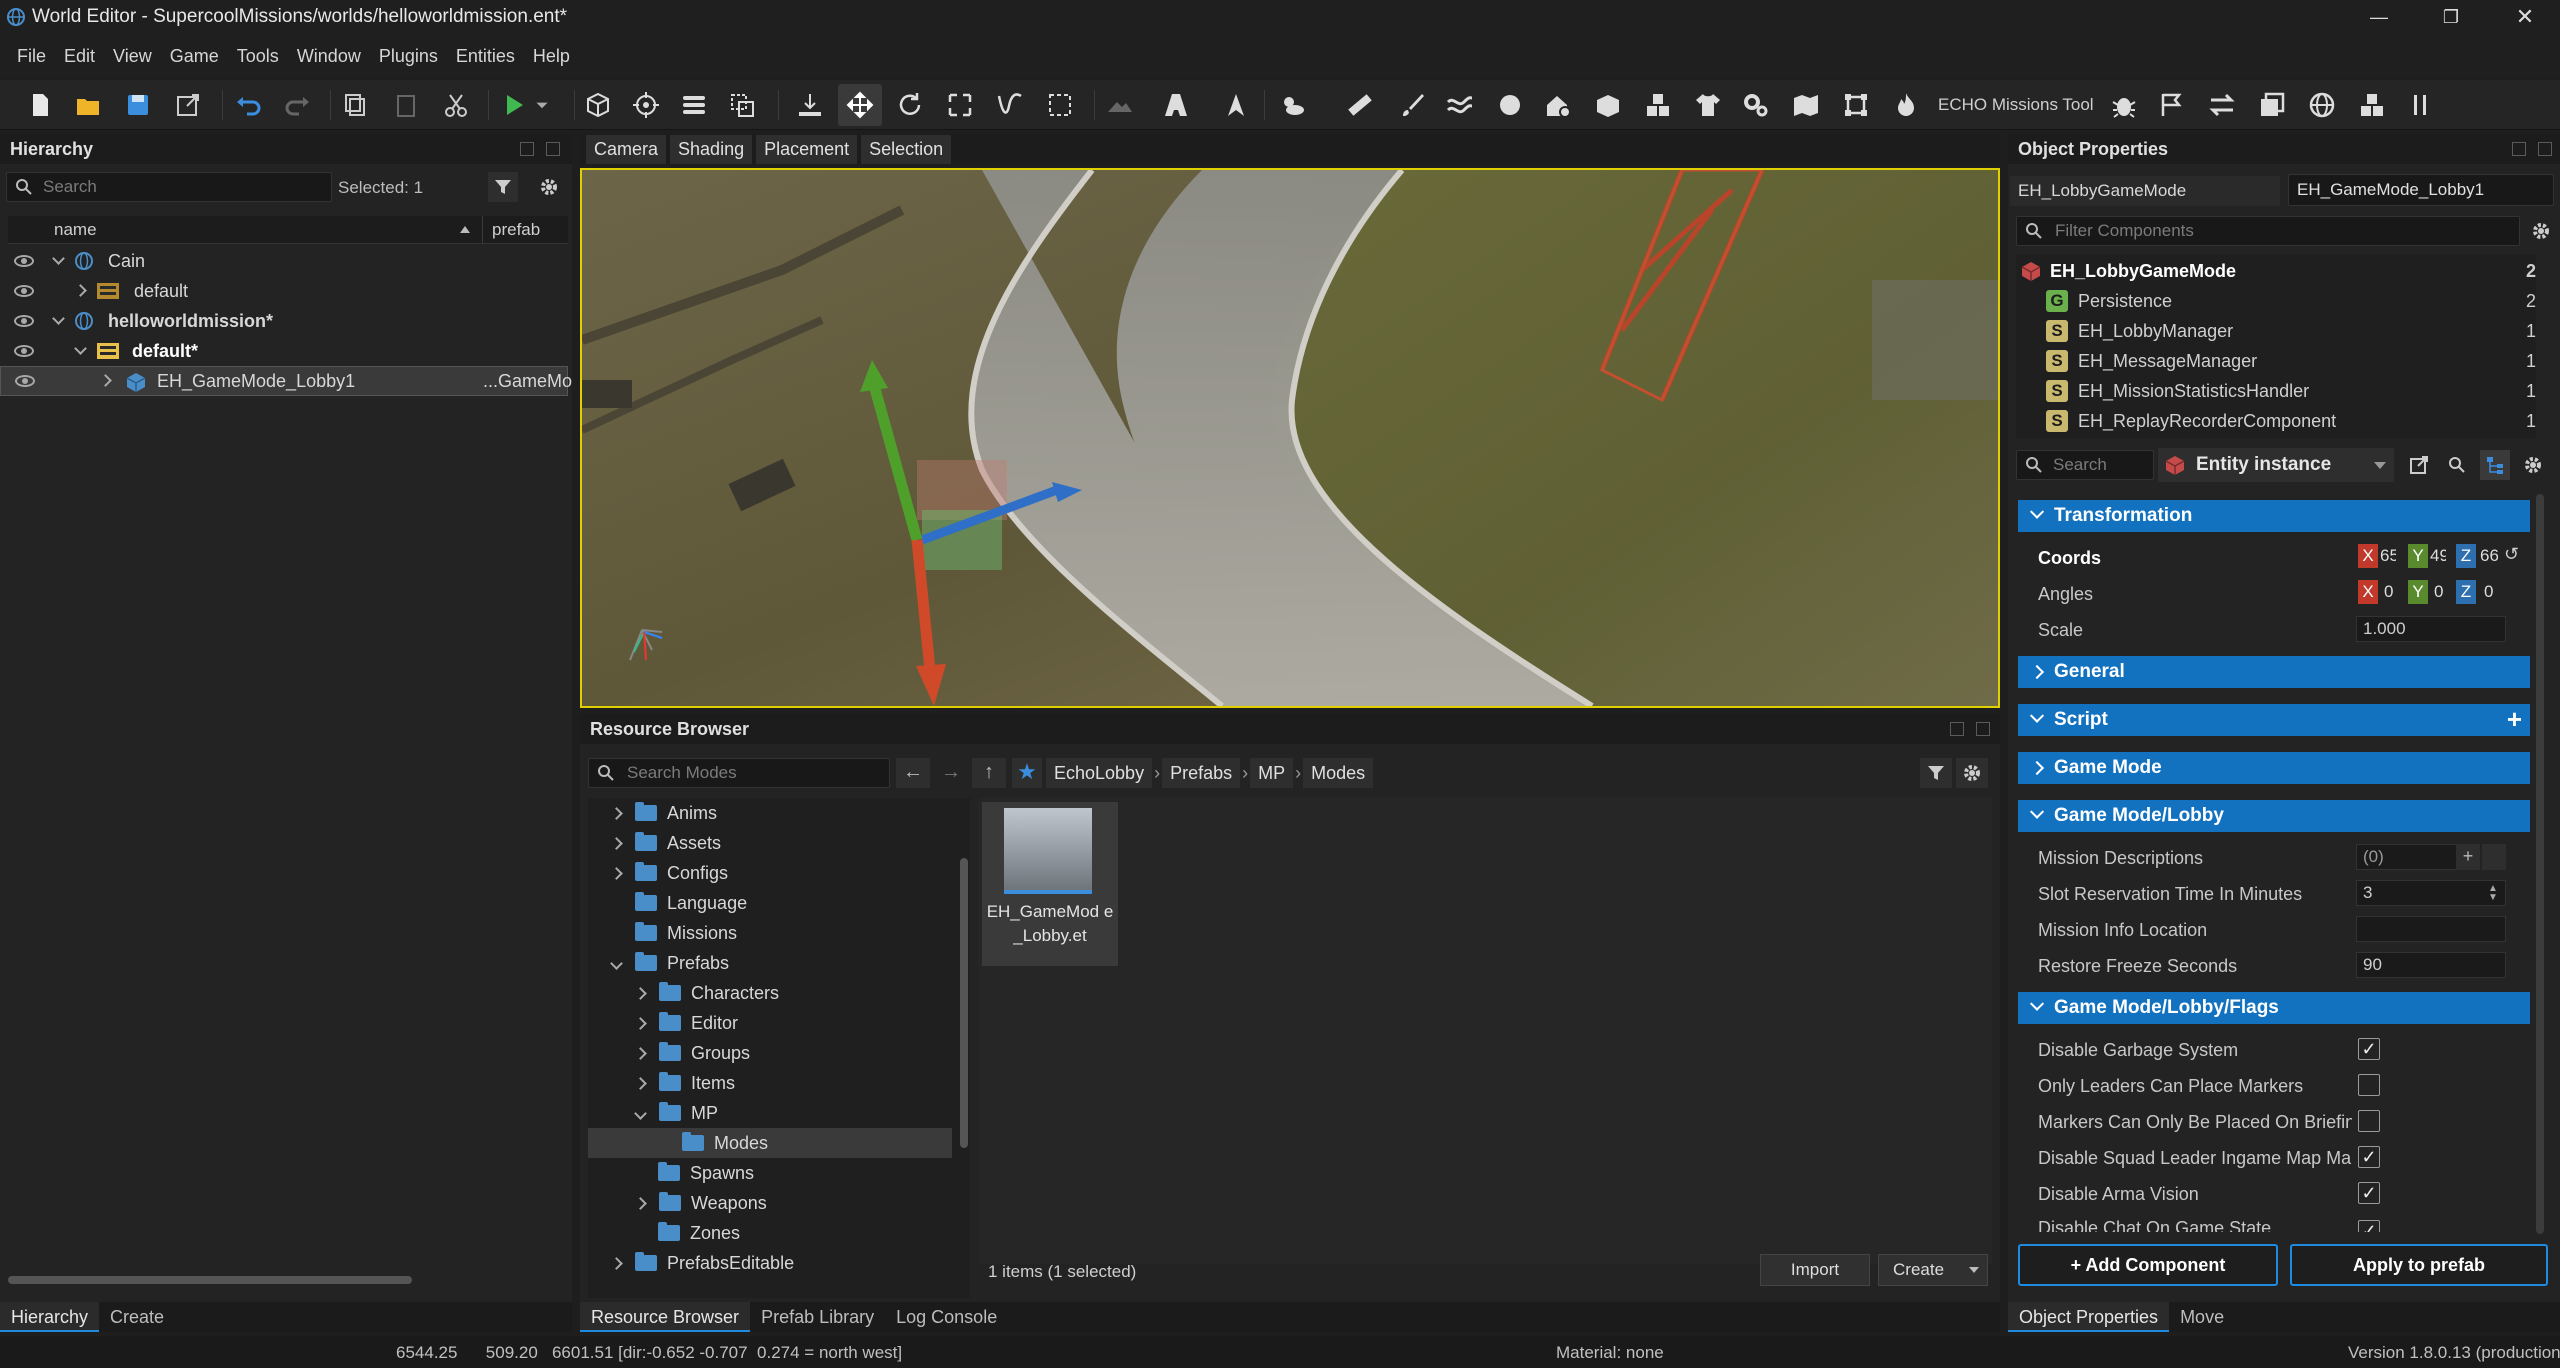  What do you see at coordinates (137, 1317) in the screenshot?
I see `tab-create: Create` at bounding box center [137, 1317].